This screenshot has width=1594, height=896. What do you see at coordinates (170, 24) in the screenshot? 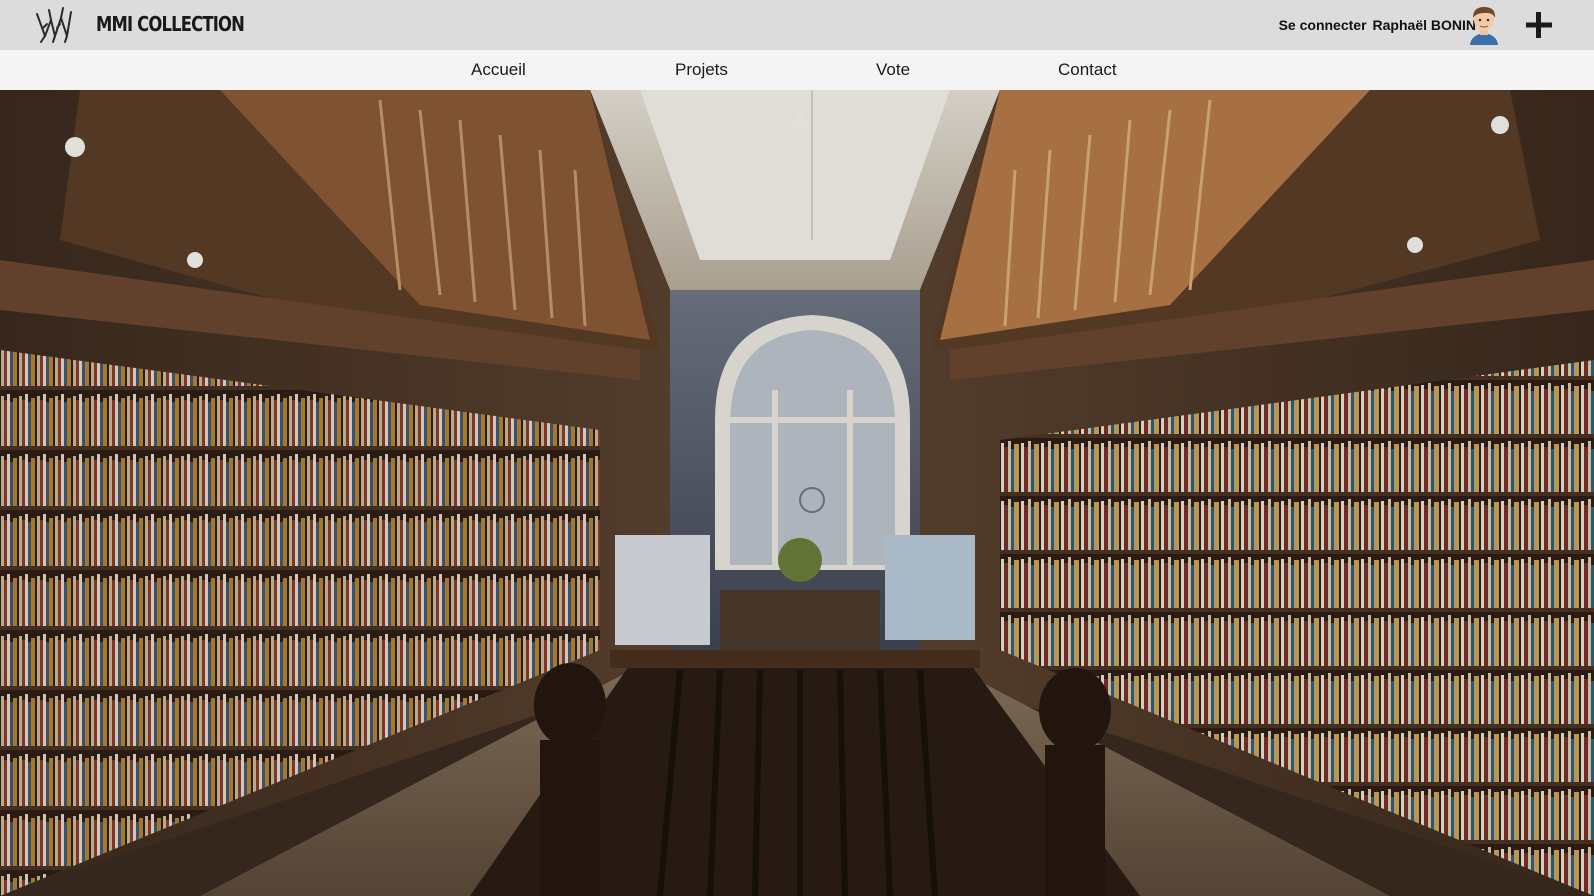
I see `brand-title: MMI COLLECTION` at bounding box center [170, 24].